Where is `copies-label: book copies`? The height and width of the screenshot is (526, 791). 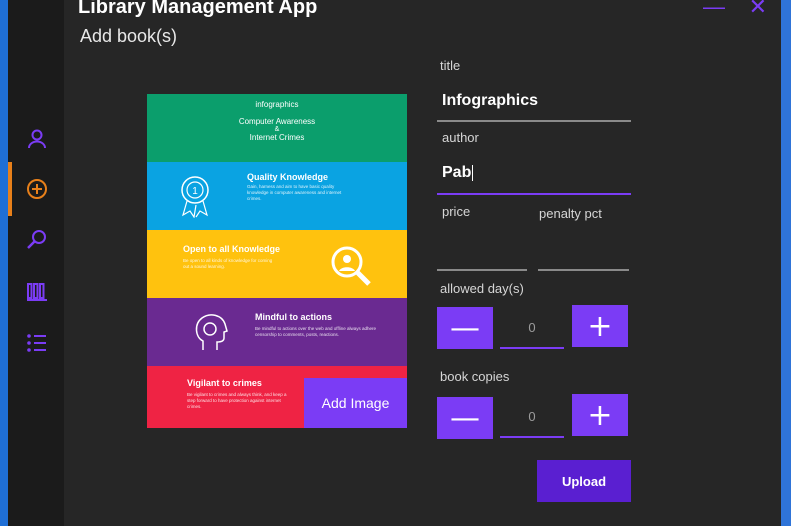 copies-label: book copies is located at coordinates (475, 376).